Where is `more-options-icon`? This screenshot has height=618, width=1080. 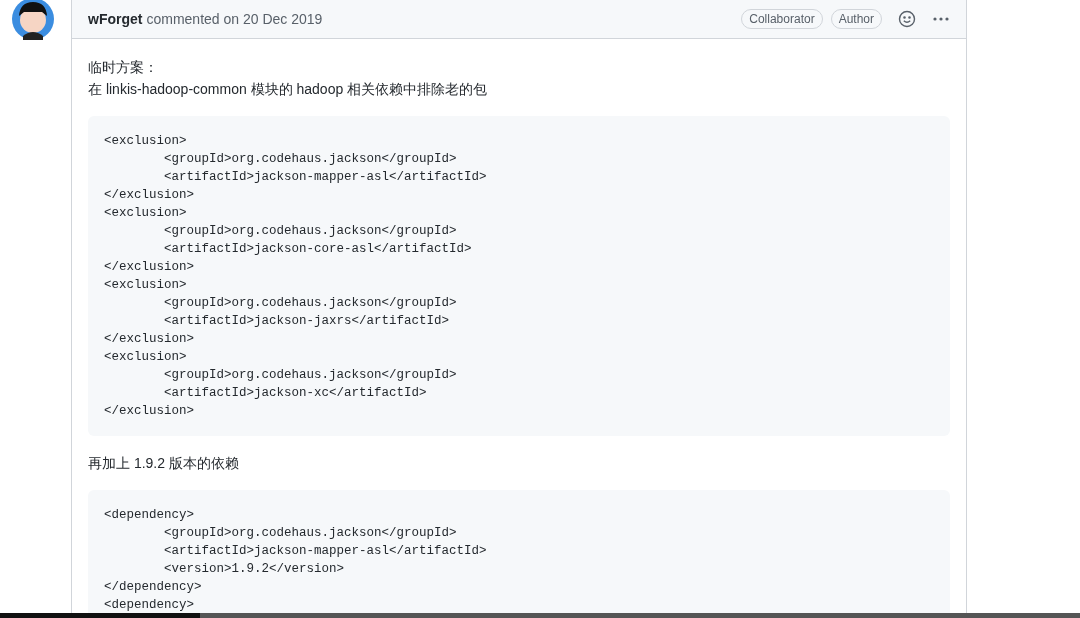 more-options-icon is located at coordinates (941, 19).